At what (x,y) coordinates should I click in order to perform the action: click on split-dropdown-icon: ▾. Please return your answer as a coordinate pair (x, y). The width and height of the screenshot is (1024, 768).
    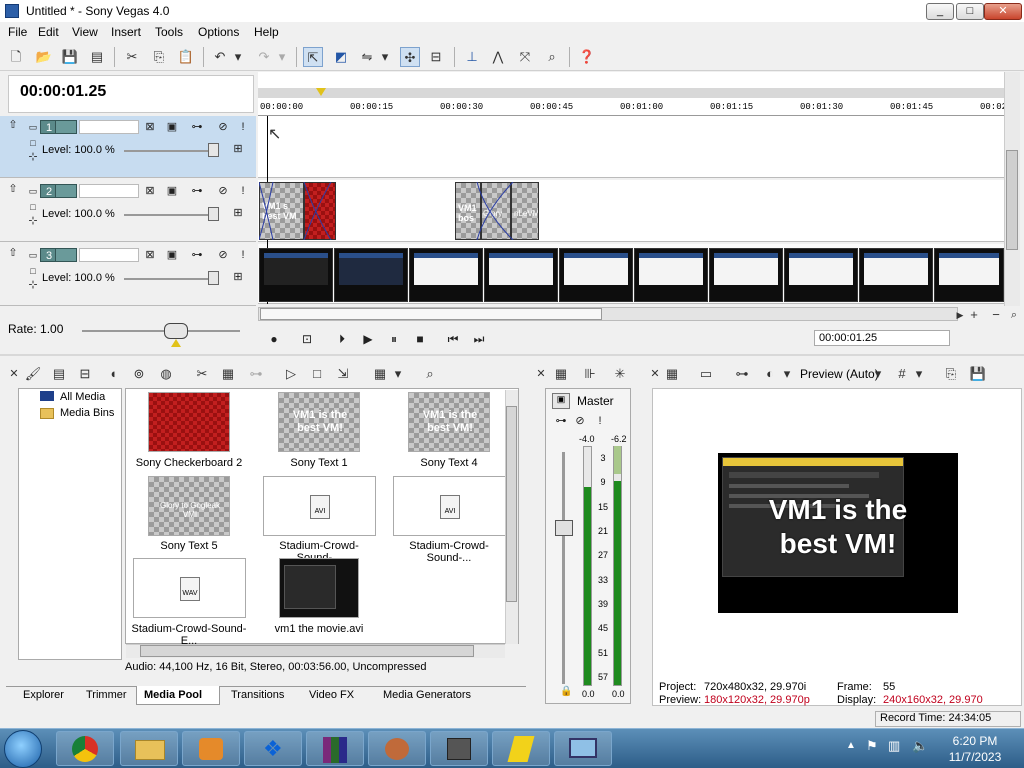
    Looking at the image, I should click on (787, 374).